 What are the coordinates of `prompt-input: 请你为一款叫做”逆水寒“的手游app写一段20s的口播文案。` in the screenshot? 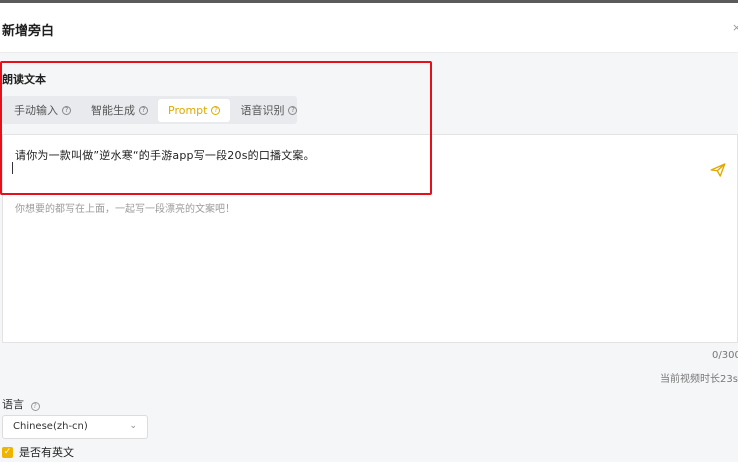 It's located at (370, 160).